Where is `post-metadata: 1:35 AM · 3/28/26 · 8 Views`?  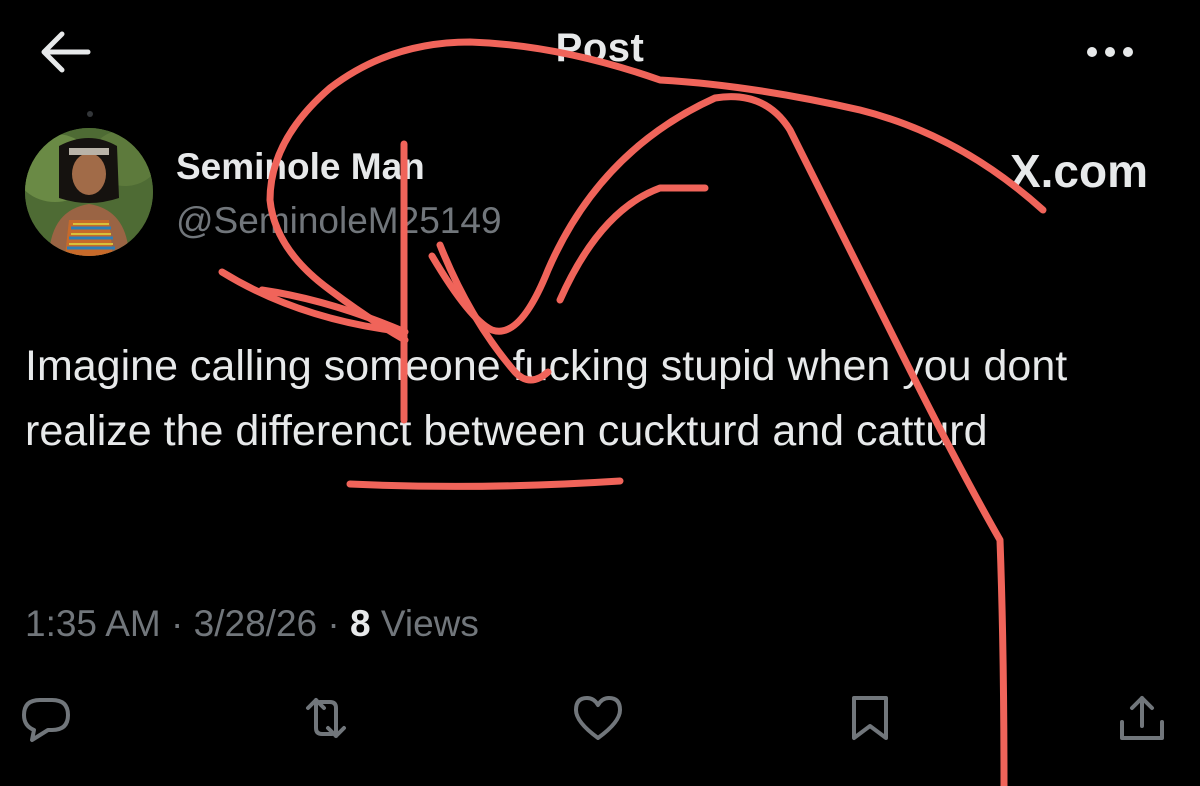 post-metadata: 1:35 AM · 3/28/26 · 8 Views is located at coordinates (252, 624).